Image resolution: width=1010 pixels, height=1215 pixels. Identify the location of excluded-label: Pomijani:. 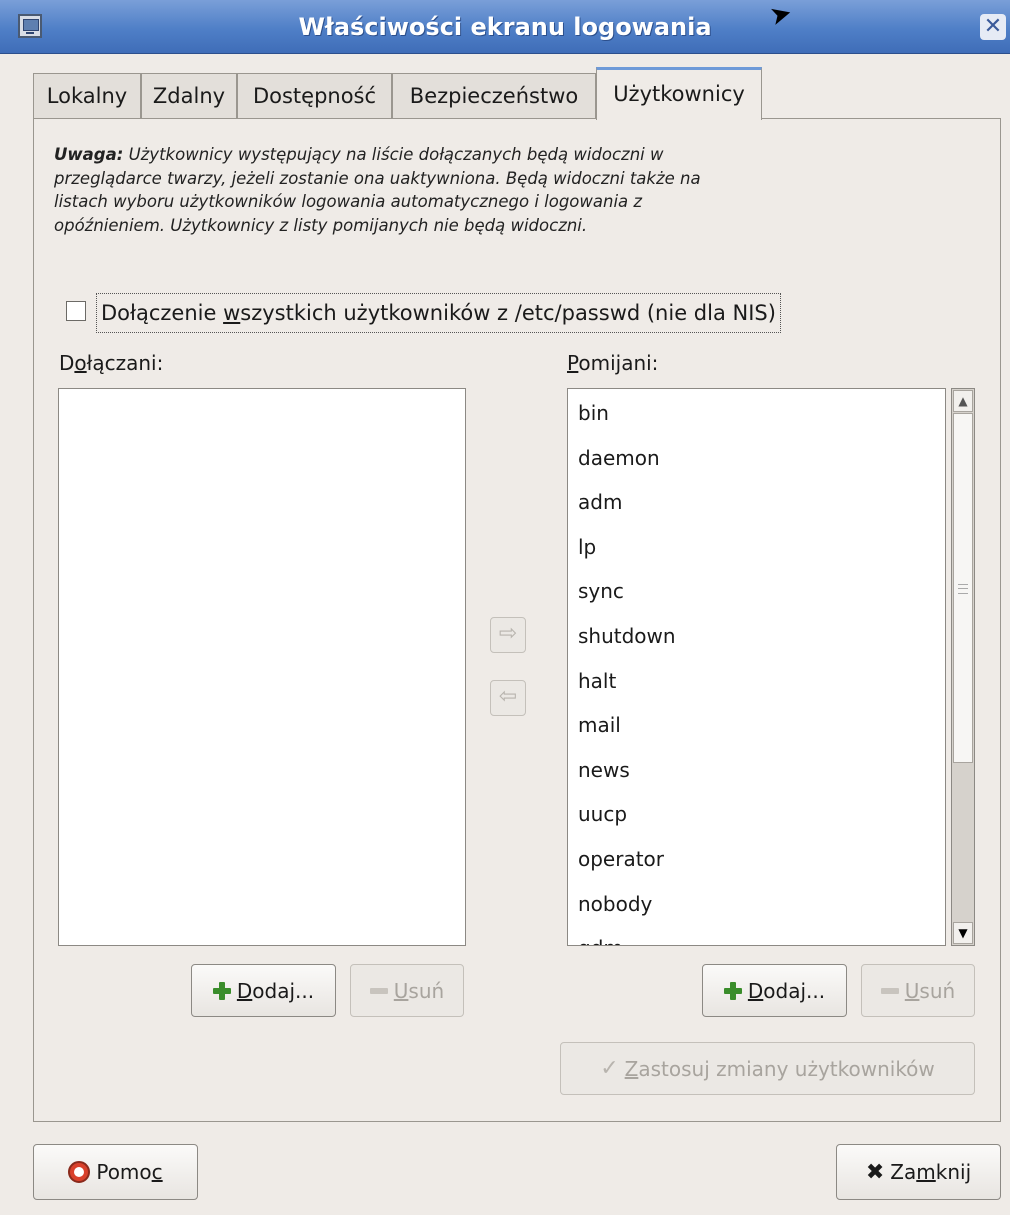
(612, 363).